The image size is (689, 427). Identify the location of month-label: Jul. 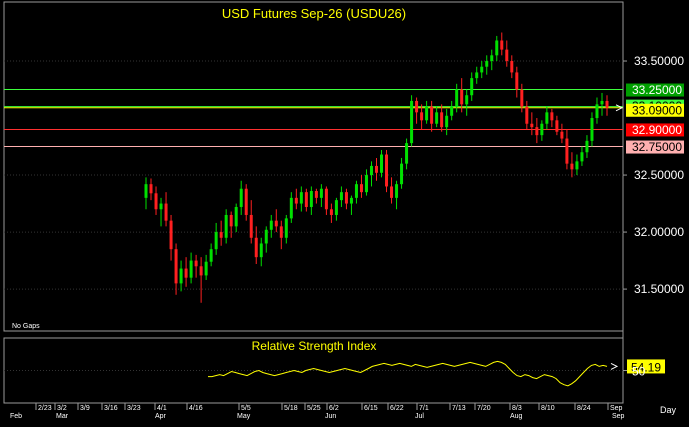
(419, 416).